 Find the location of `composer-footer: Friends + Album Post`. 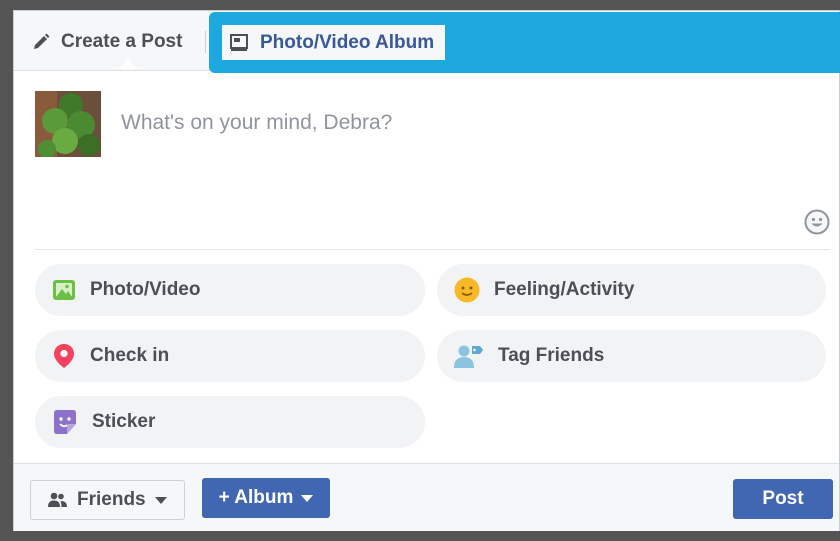

composer-footer: Friends + Album Post is located at coordinates (426, 497).